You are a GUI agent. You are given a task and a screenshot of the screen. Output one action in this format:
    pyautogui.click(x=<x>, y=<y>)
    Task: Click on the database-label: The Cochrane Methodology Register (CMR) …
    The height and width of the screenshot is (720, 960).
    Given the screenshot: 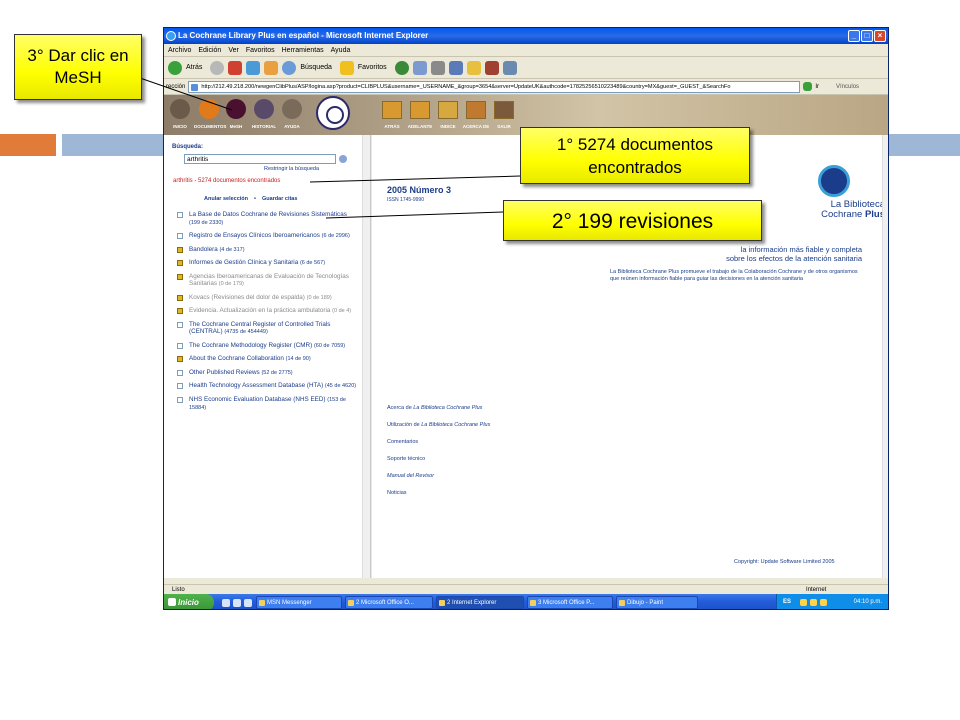 What is the action you would take?
    pyautogui.click(x=267, y=346)
    